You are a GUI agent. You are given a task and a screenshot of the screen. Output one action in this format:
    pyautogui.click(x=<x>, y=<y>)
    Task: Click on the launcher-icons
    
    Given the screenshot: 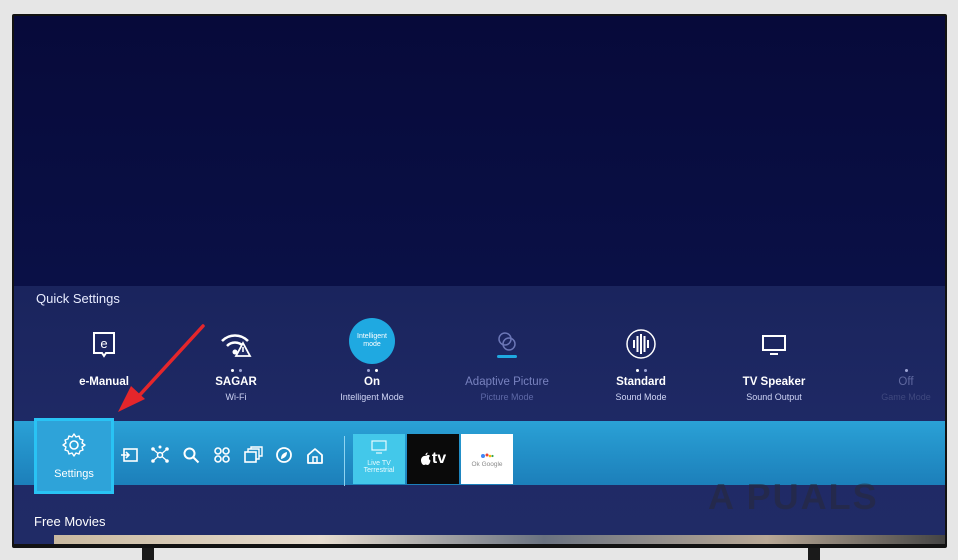 What is the action you would take?
    pyautogui.click(x=222, y=455)
    